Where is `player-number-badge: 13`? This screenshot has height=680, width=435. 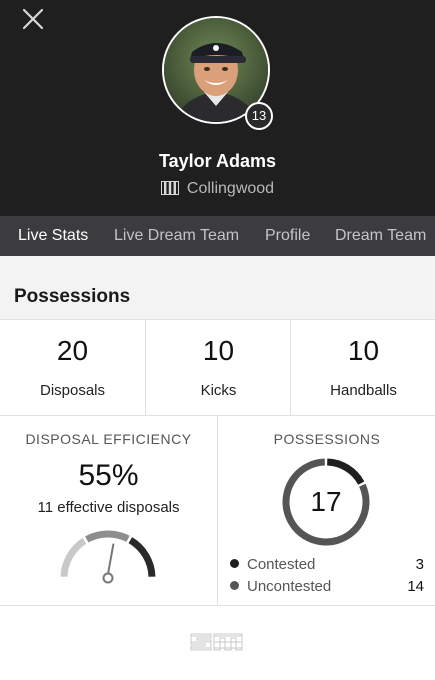 player-number-badge: 13 is located at coordinates (259, 116).